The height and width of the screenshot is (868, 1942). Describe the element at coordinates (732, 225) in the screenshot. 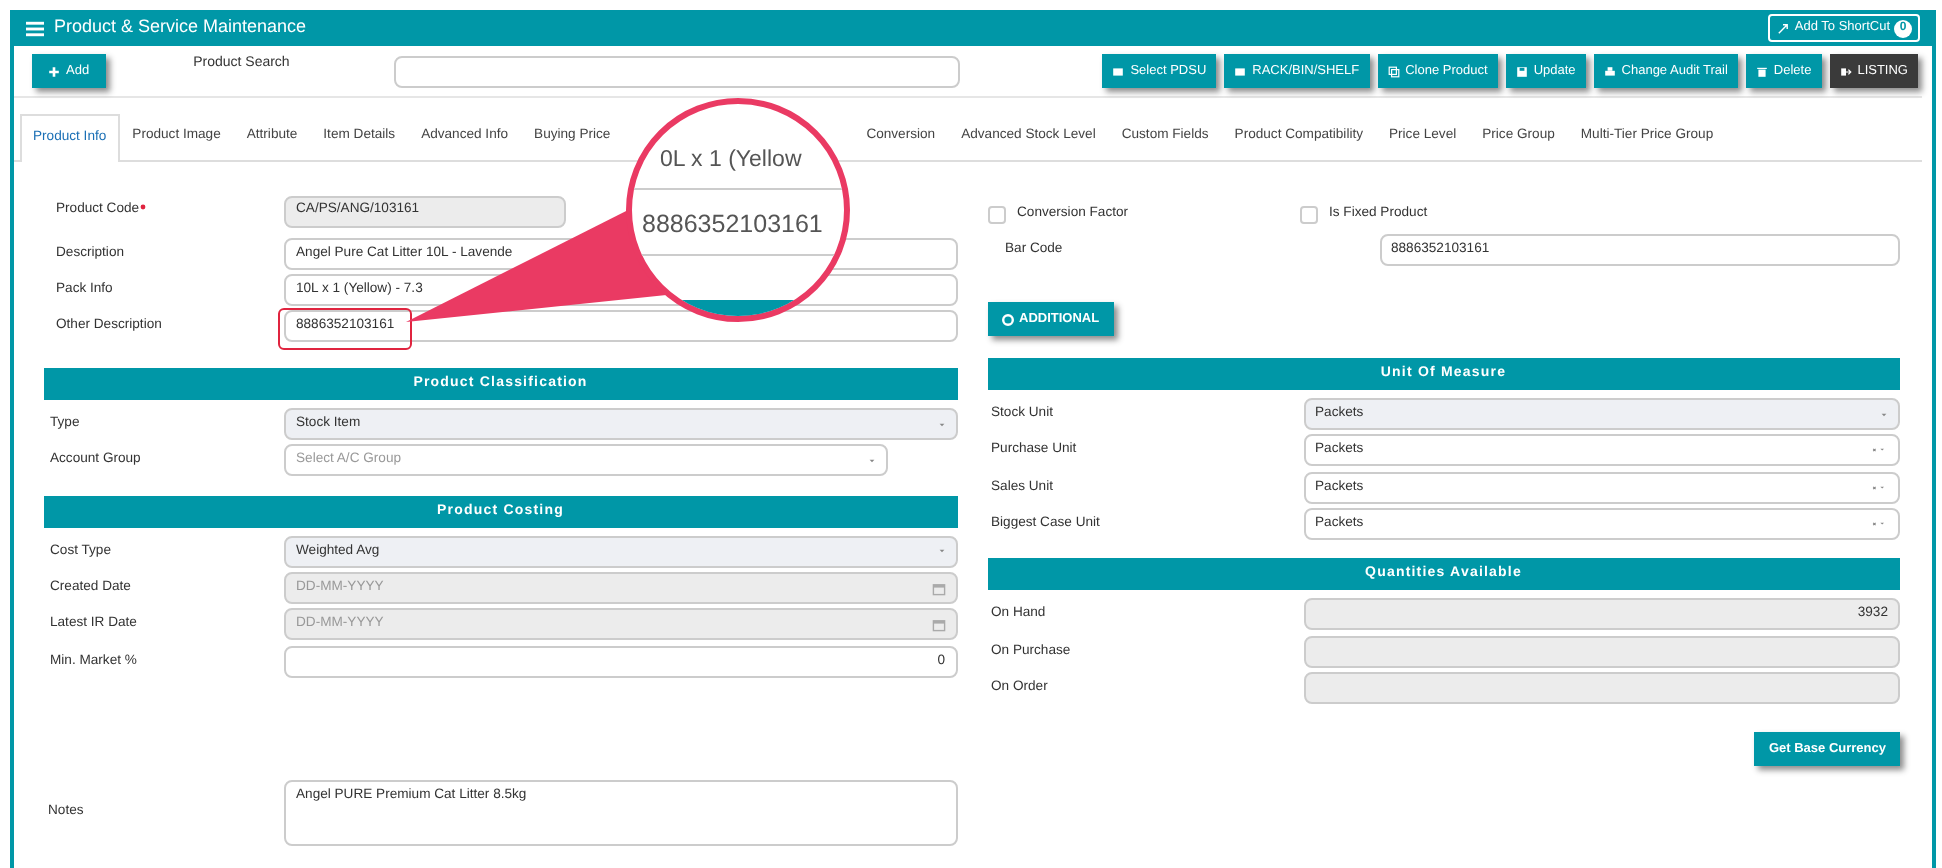

I see `magnified-text: 8886352103161` at that location.